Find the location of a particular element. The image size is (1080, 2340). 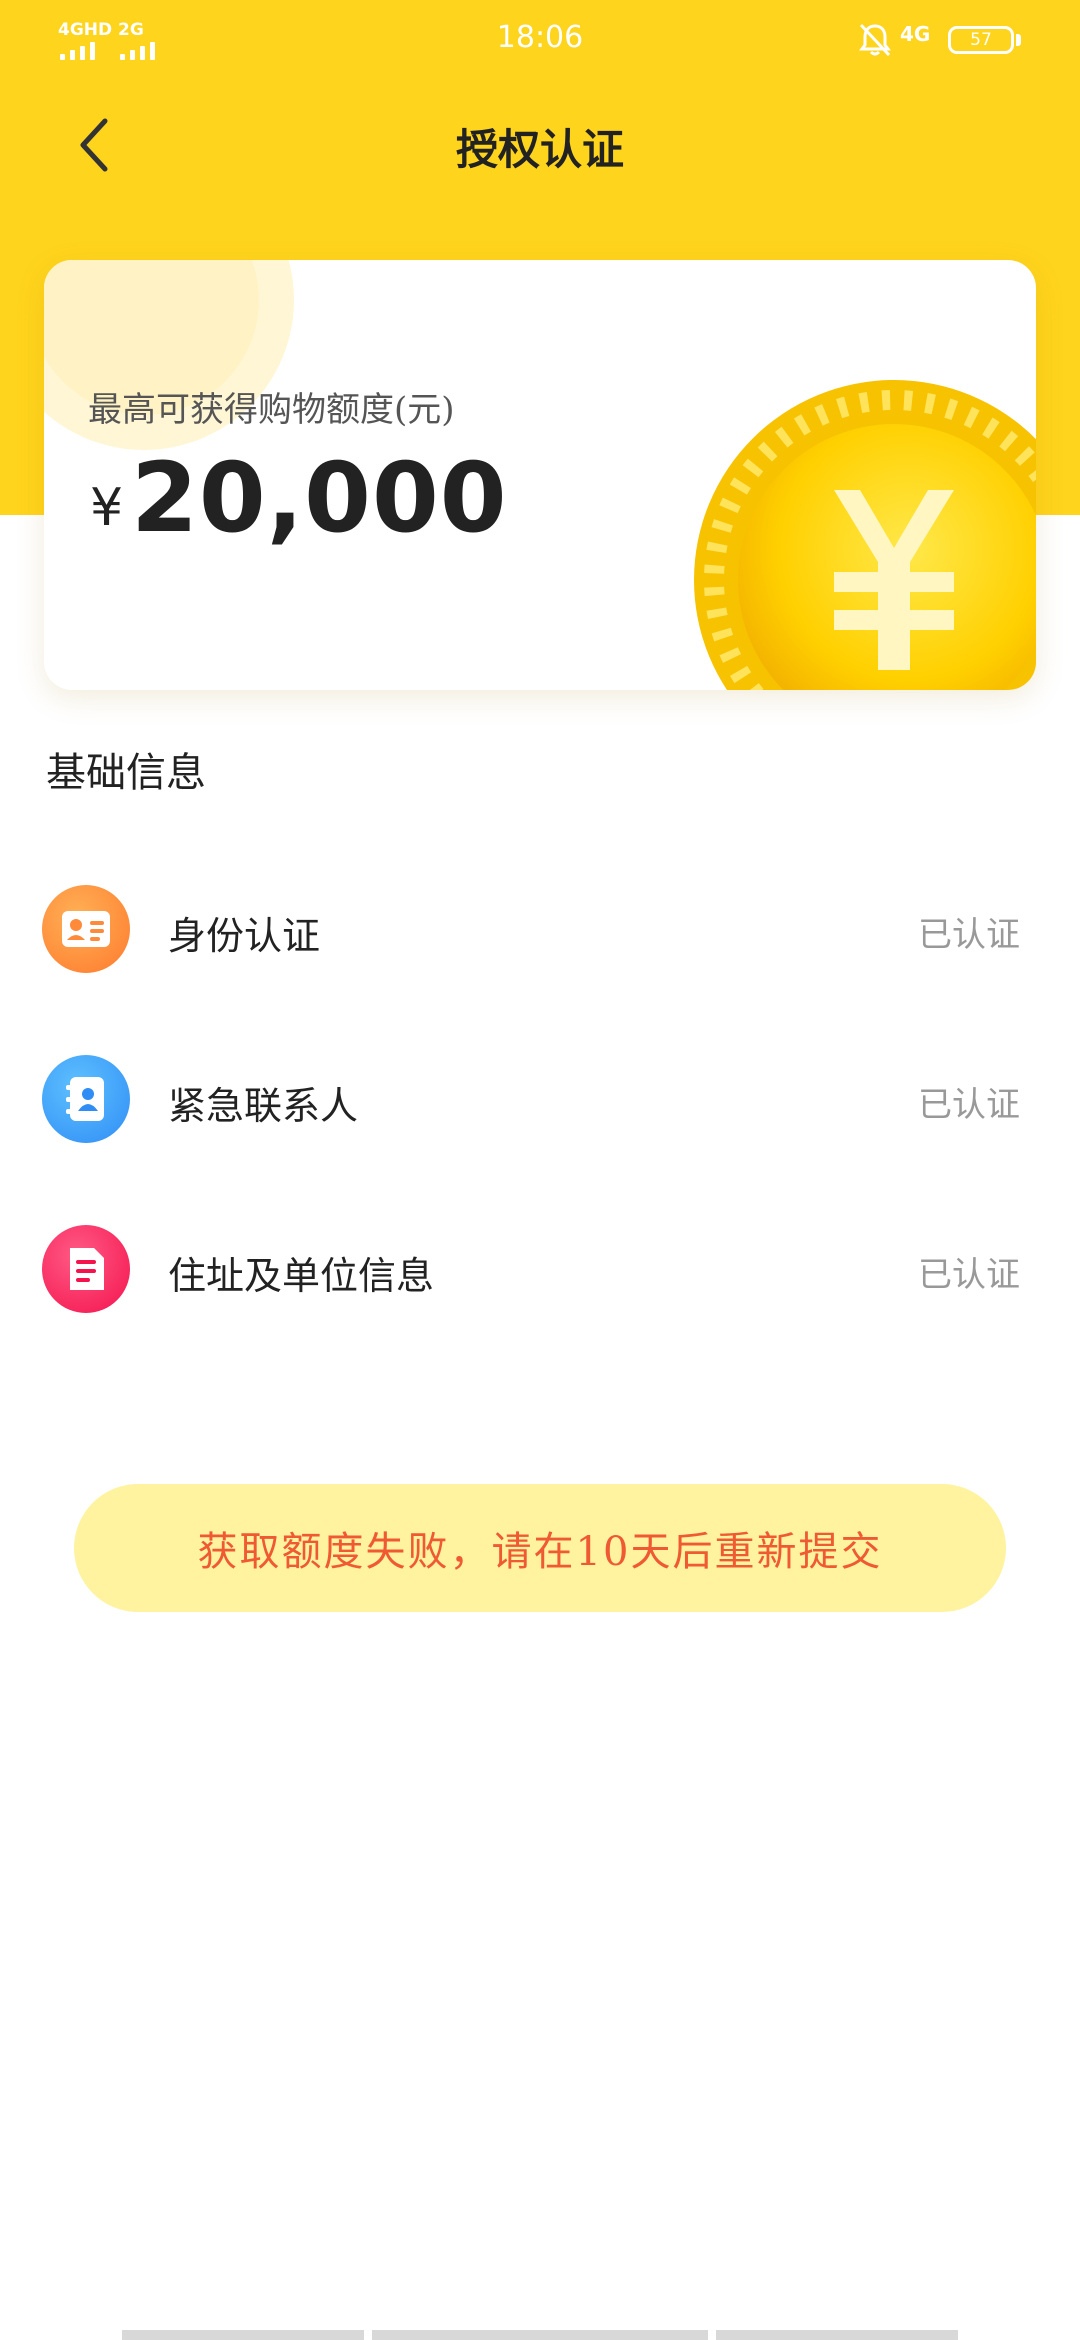

quota-value: 20,000 is located at coordinates (319, 498).